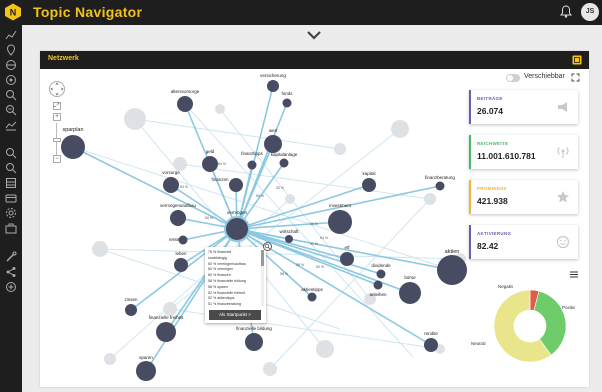 The width and height of the screenshot is (602, 392). Describe the element at coordinates (273, 86) in the screenshot. I see `node-versicherung` at that location.